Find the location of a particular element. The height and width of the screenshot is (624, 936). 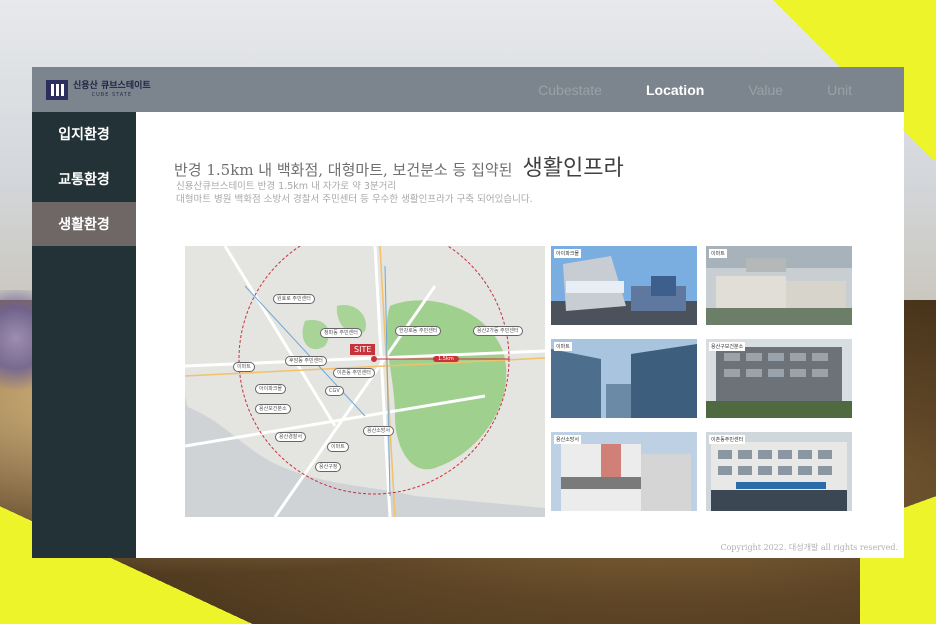

map-poi: 용산보건분소 is located at coordinates (273, 409).